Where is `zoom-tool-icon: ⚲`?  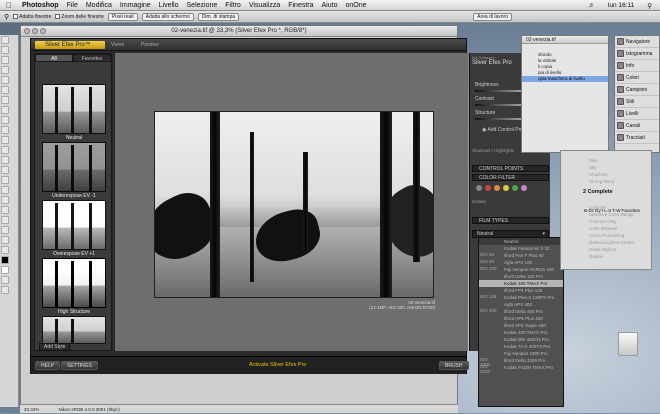
zoom-tool-icon: ⚲ is located at coordinates (6, 17).